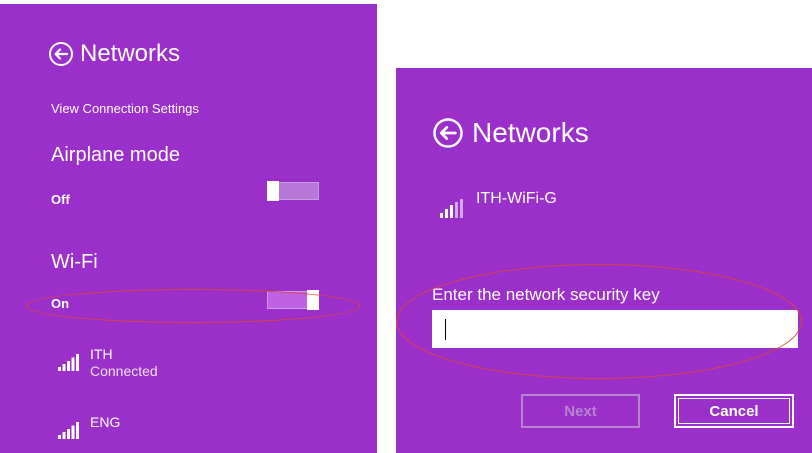 The height and width of the screenshot is (453, 812). What do you see at coordinates (124, 371) in the screenshot?
I see `network-status: Connected` at bounding box center [124, 371].